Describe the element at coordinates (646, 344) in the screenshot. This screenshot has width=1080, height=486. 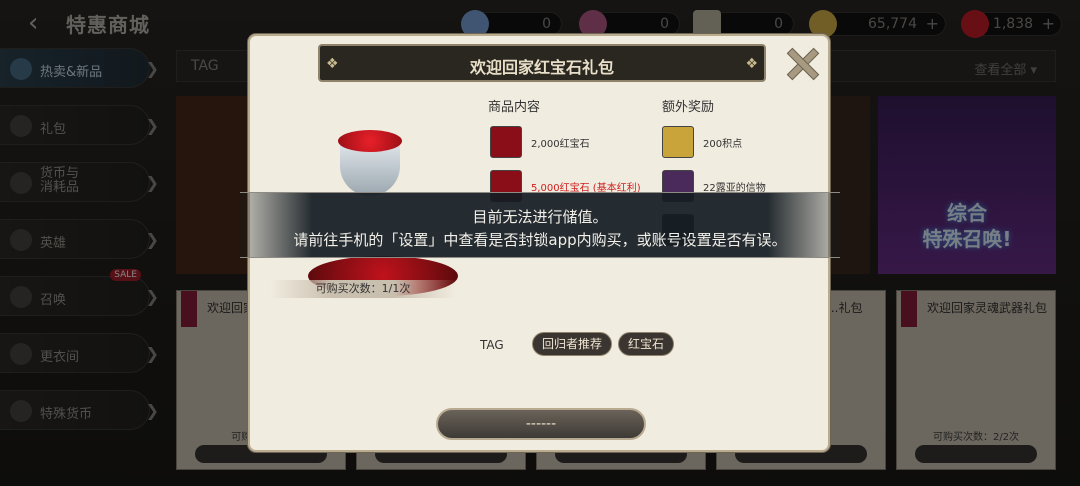
I see `tag-chip: 红宝石` at that location.